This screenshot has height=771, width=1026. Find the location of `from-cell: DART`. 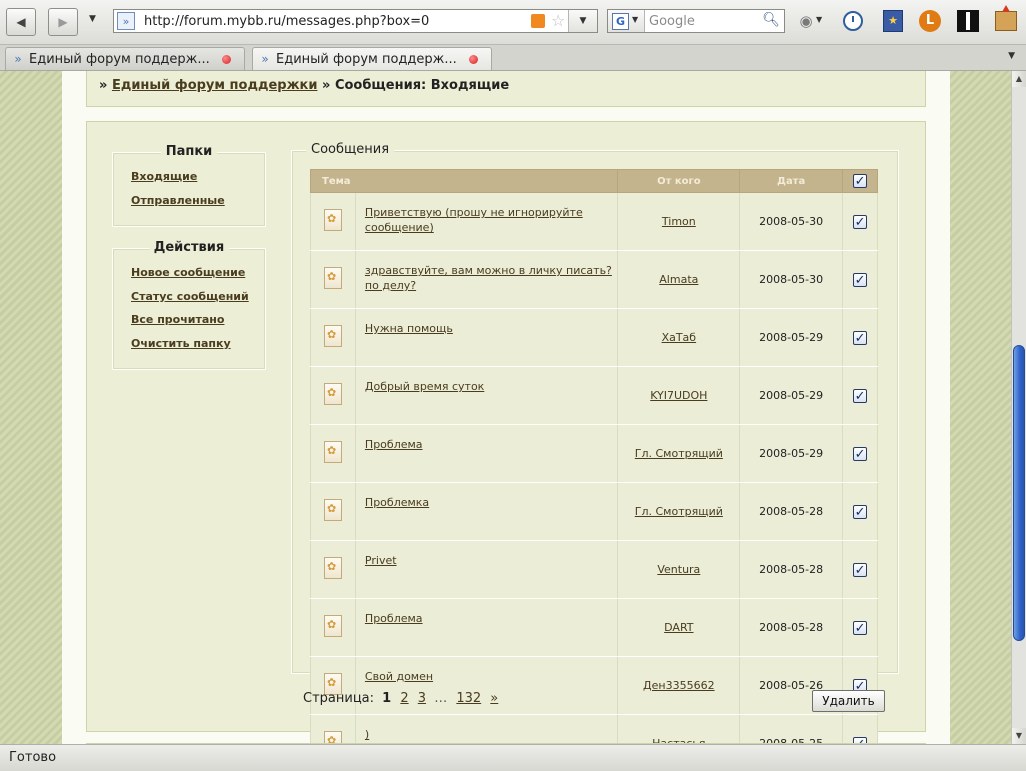

from-cell: DART is located at coordinates (679, 627).